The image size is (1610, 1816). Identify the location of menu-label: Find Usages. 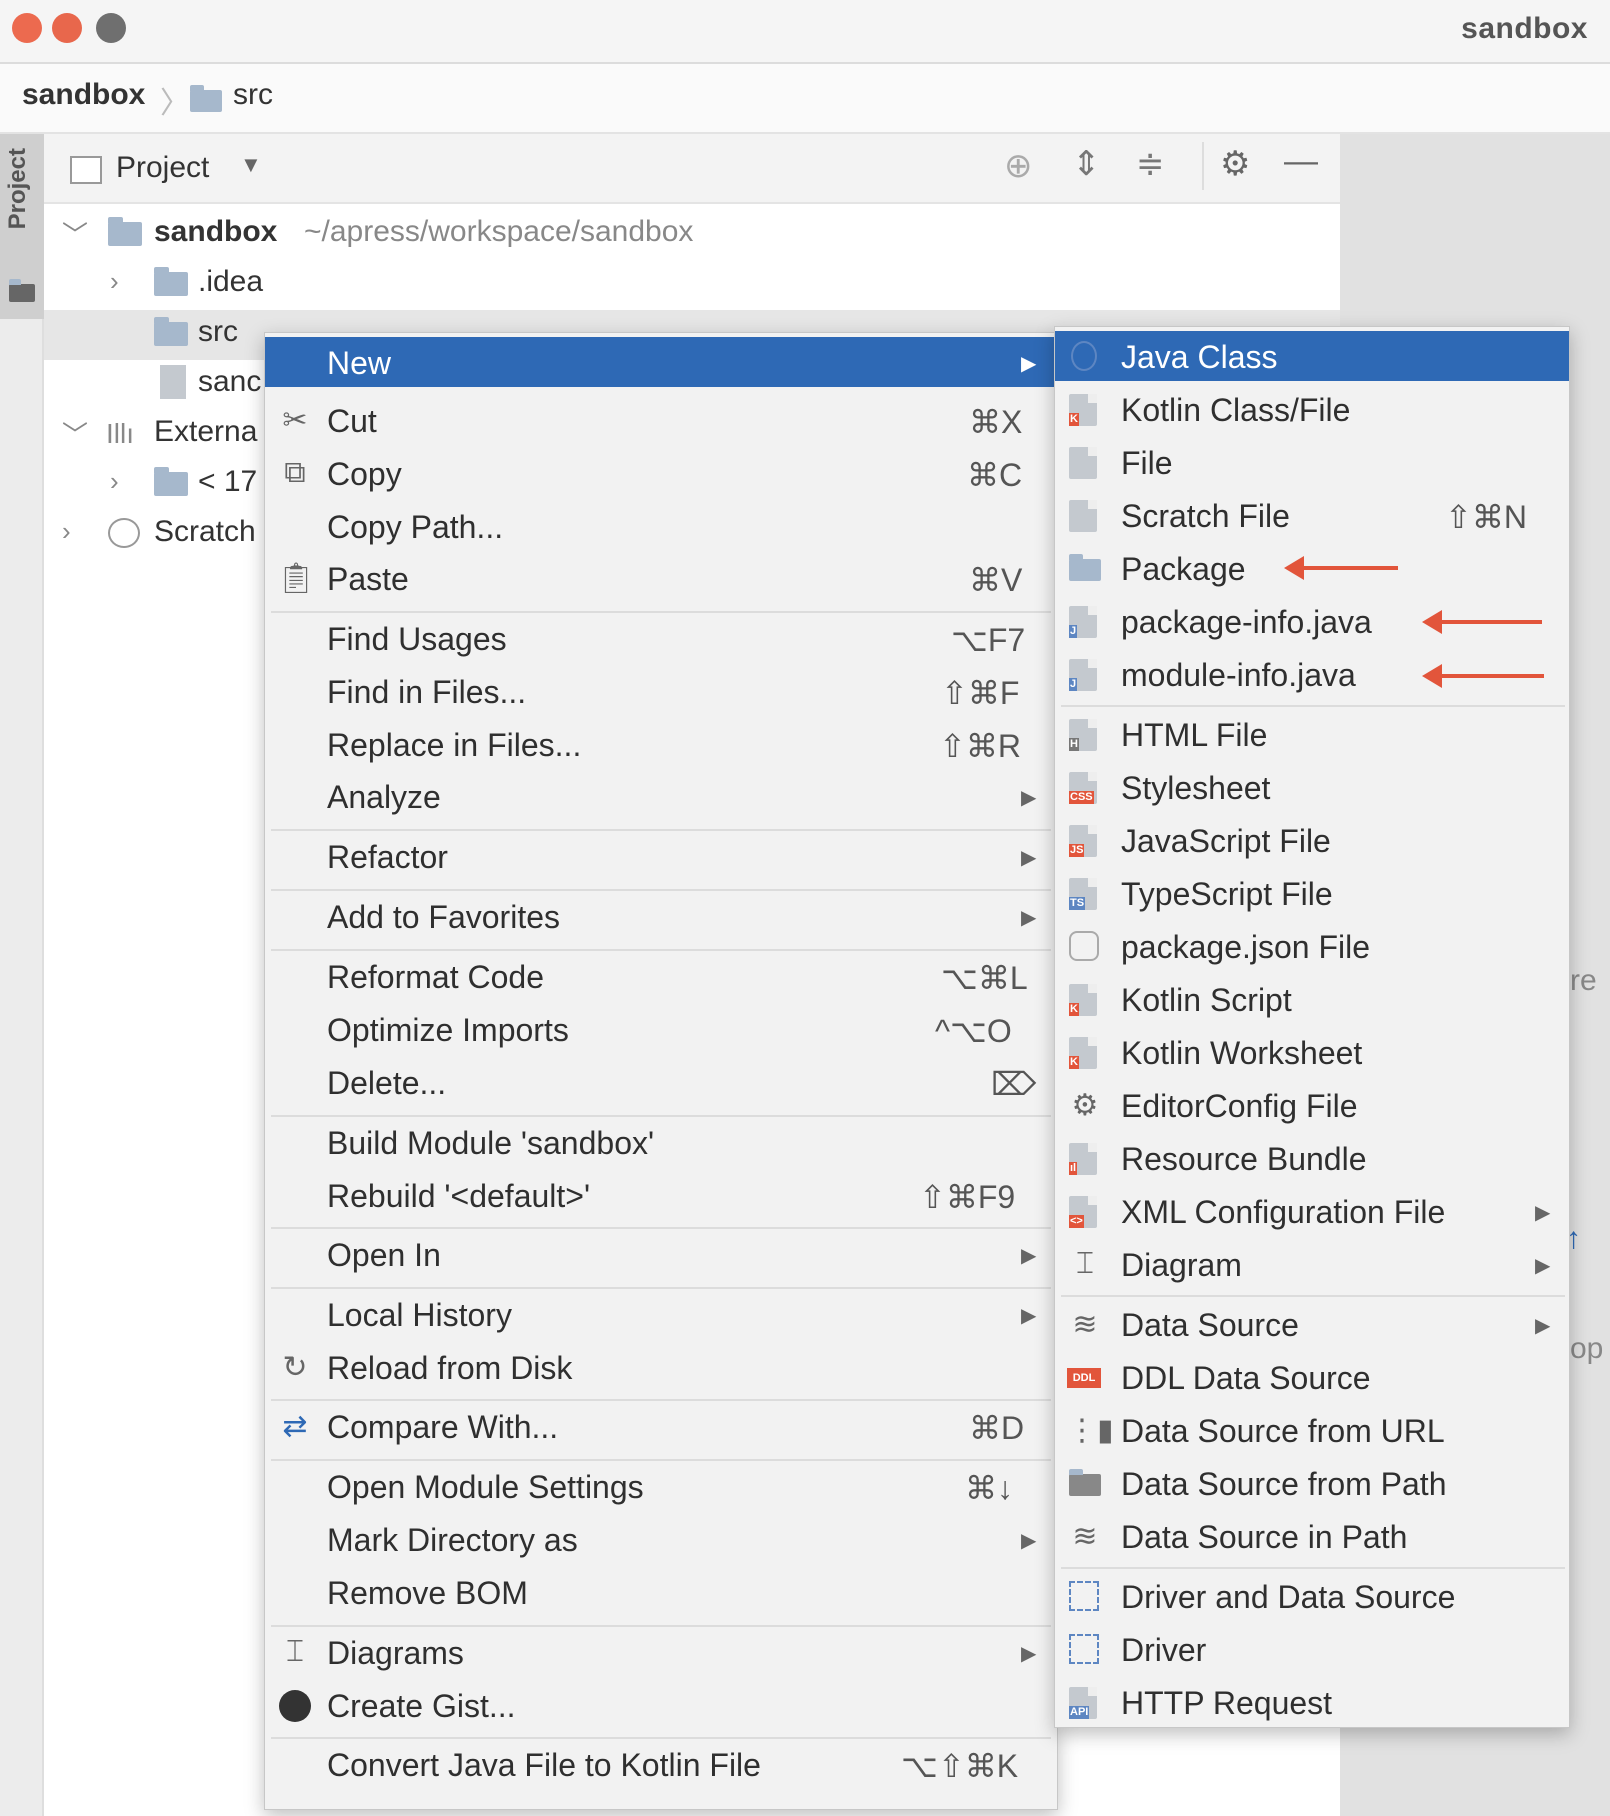
(417, 639).